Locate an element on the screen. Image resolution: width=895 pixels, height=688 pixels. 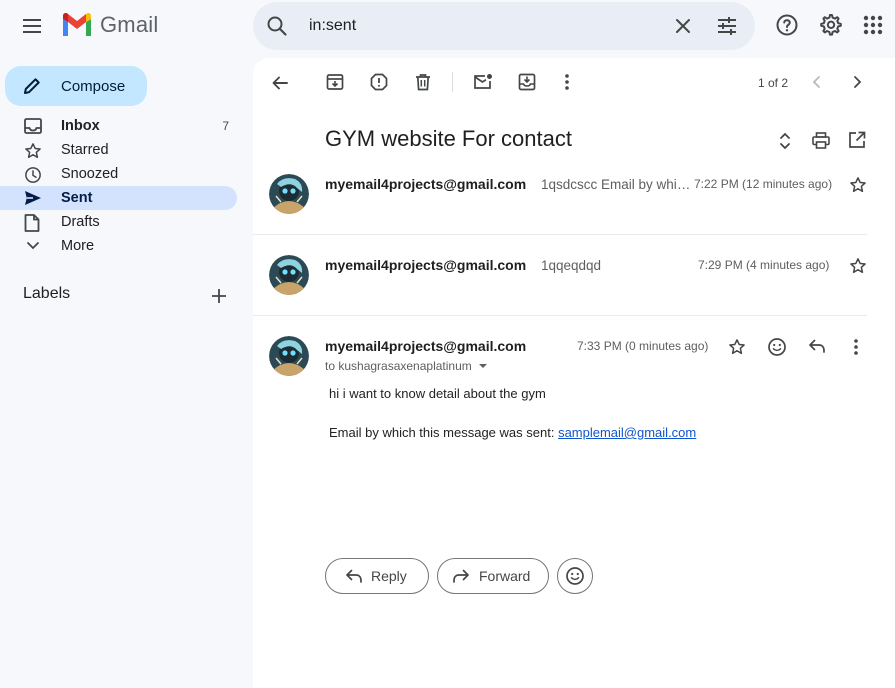
sidebar-item-label: Drafts is located at coordinates (80, 222).